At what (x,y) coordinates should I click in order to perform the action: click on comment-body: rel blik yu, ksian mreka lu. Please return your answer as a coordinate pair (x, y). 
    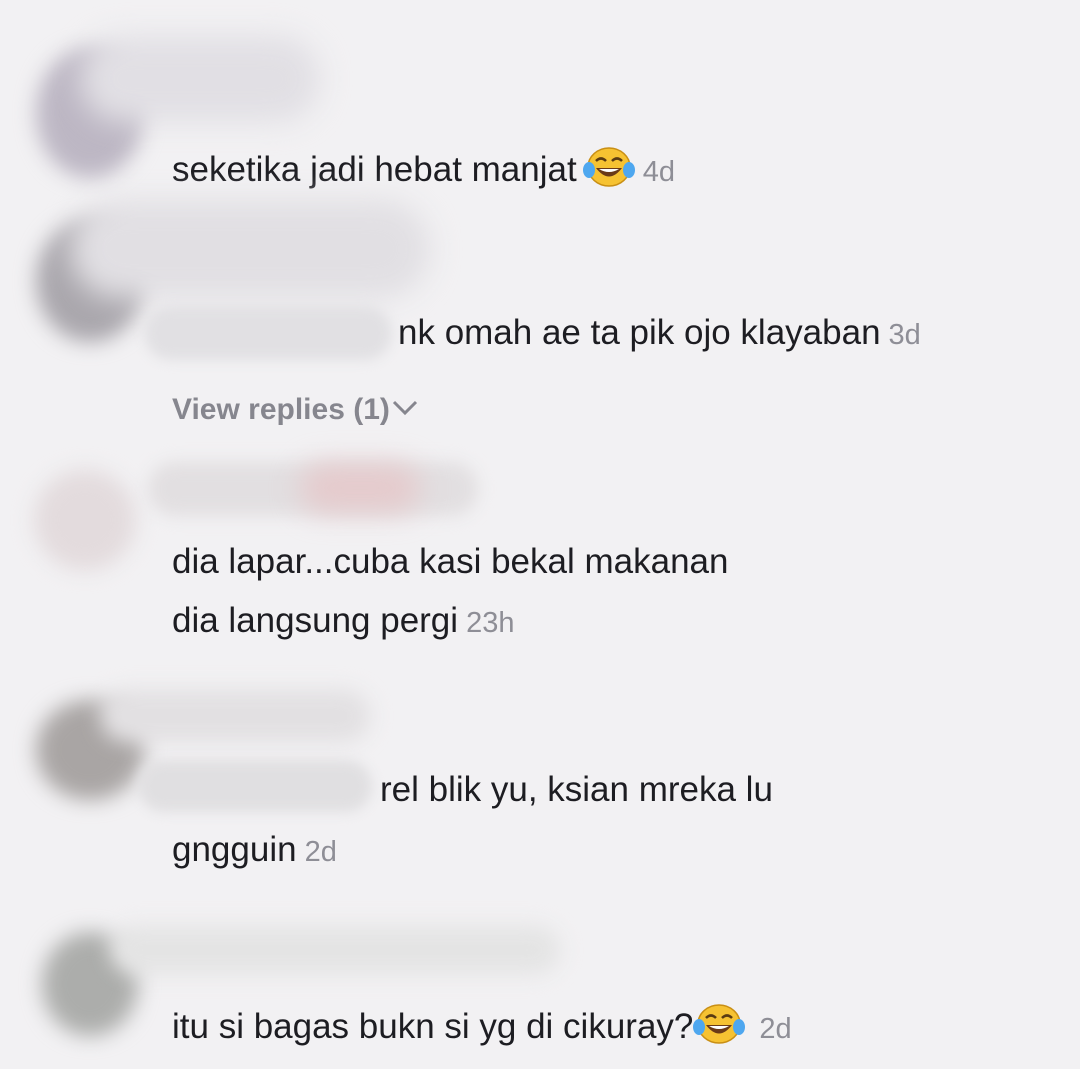
    Looking at the image, I should click on (576, 789).